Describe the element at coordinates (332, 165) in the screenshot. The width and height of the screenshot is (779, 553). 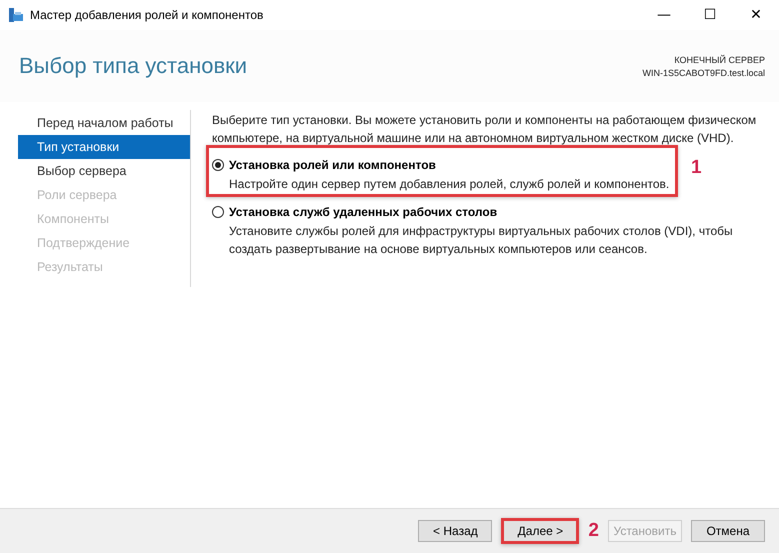
I see `option-title: Установка ролей или компонентов` at that location.